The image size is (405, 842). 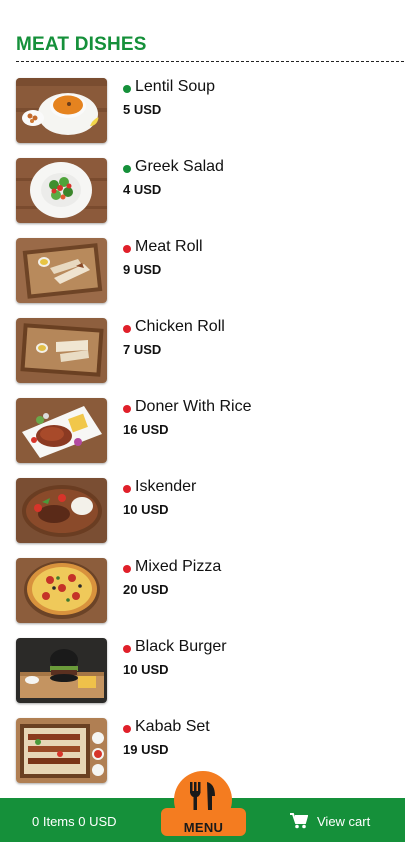 I want to click on chicken-roll-photo, so click(x=61, y=350).